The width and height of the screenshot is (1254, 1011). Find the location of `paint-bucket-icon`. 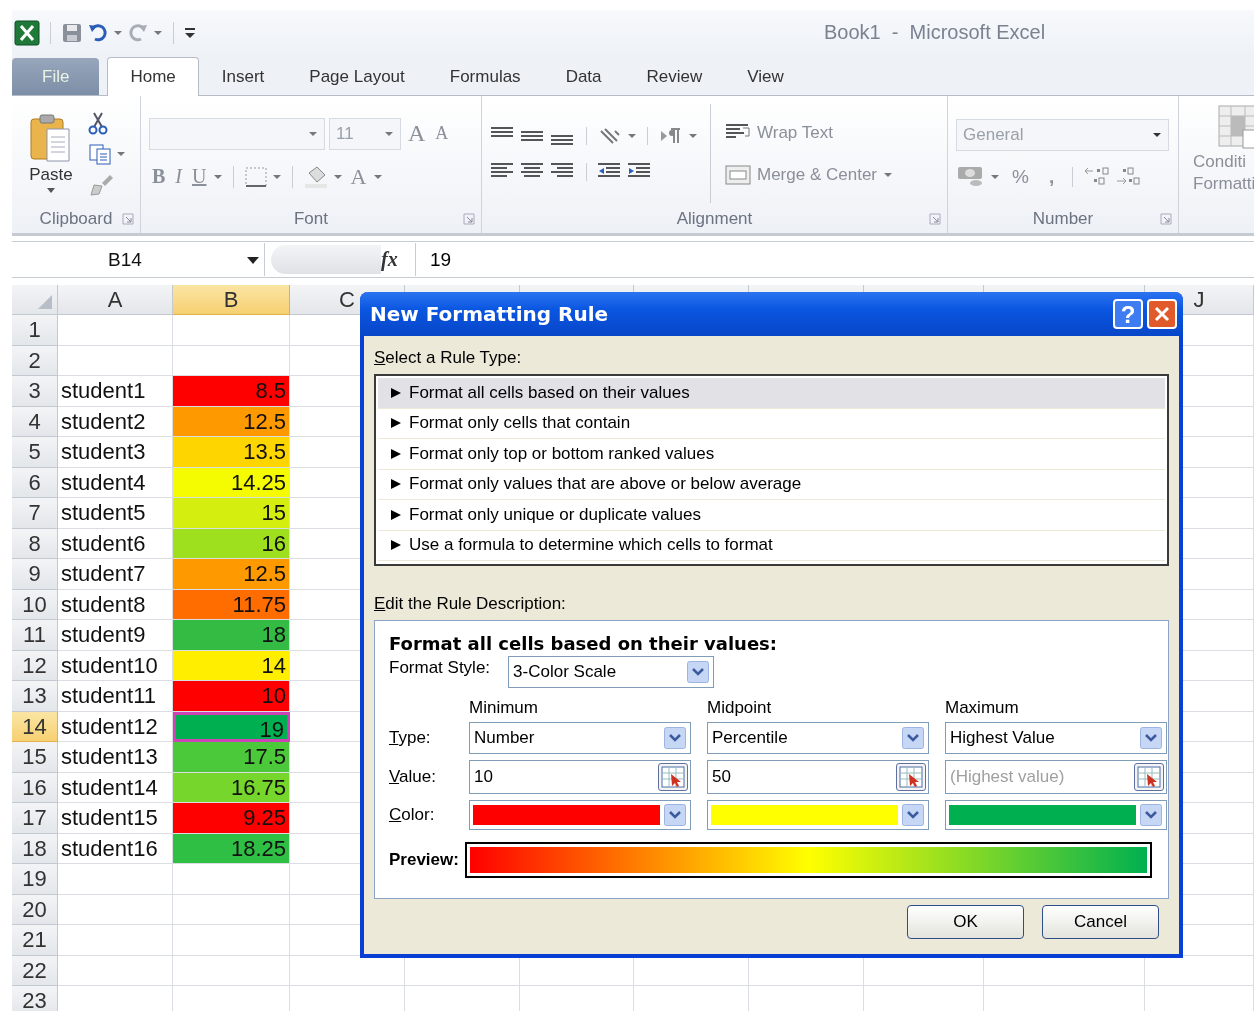

paint-bucket-icon is located at coordinates (316, 176).